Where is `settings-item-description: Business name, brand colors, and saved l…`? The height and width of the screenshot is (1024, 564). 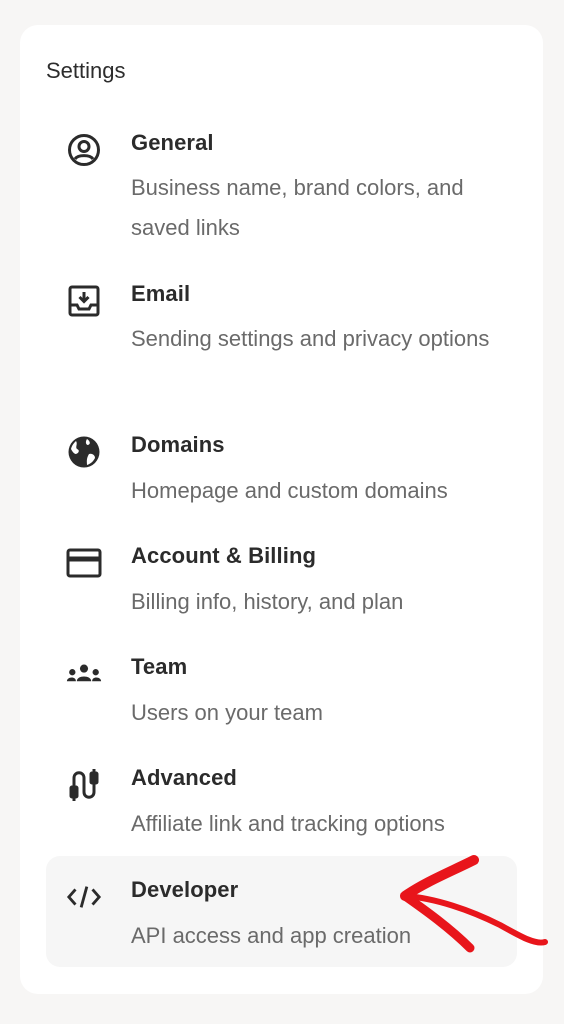 settings-item-description: Business name, brand colors, and saved l… is located at coordinates (297, 207).